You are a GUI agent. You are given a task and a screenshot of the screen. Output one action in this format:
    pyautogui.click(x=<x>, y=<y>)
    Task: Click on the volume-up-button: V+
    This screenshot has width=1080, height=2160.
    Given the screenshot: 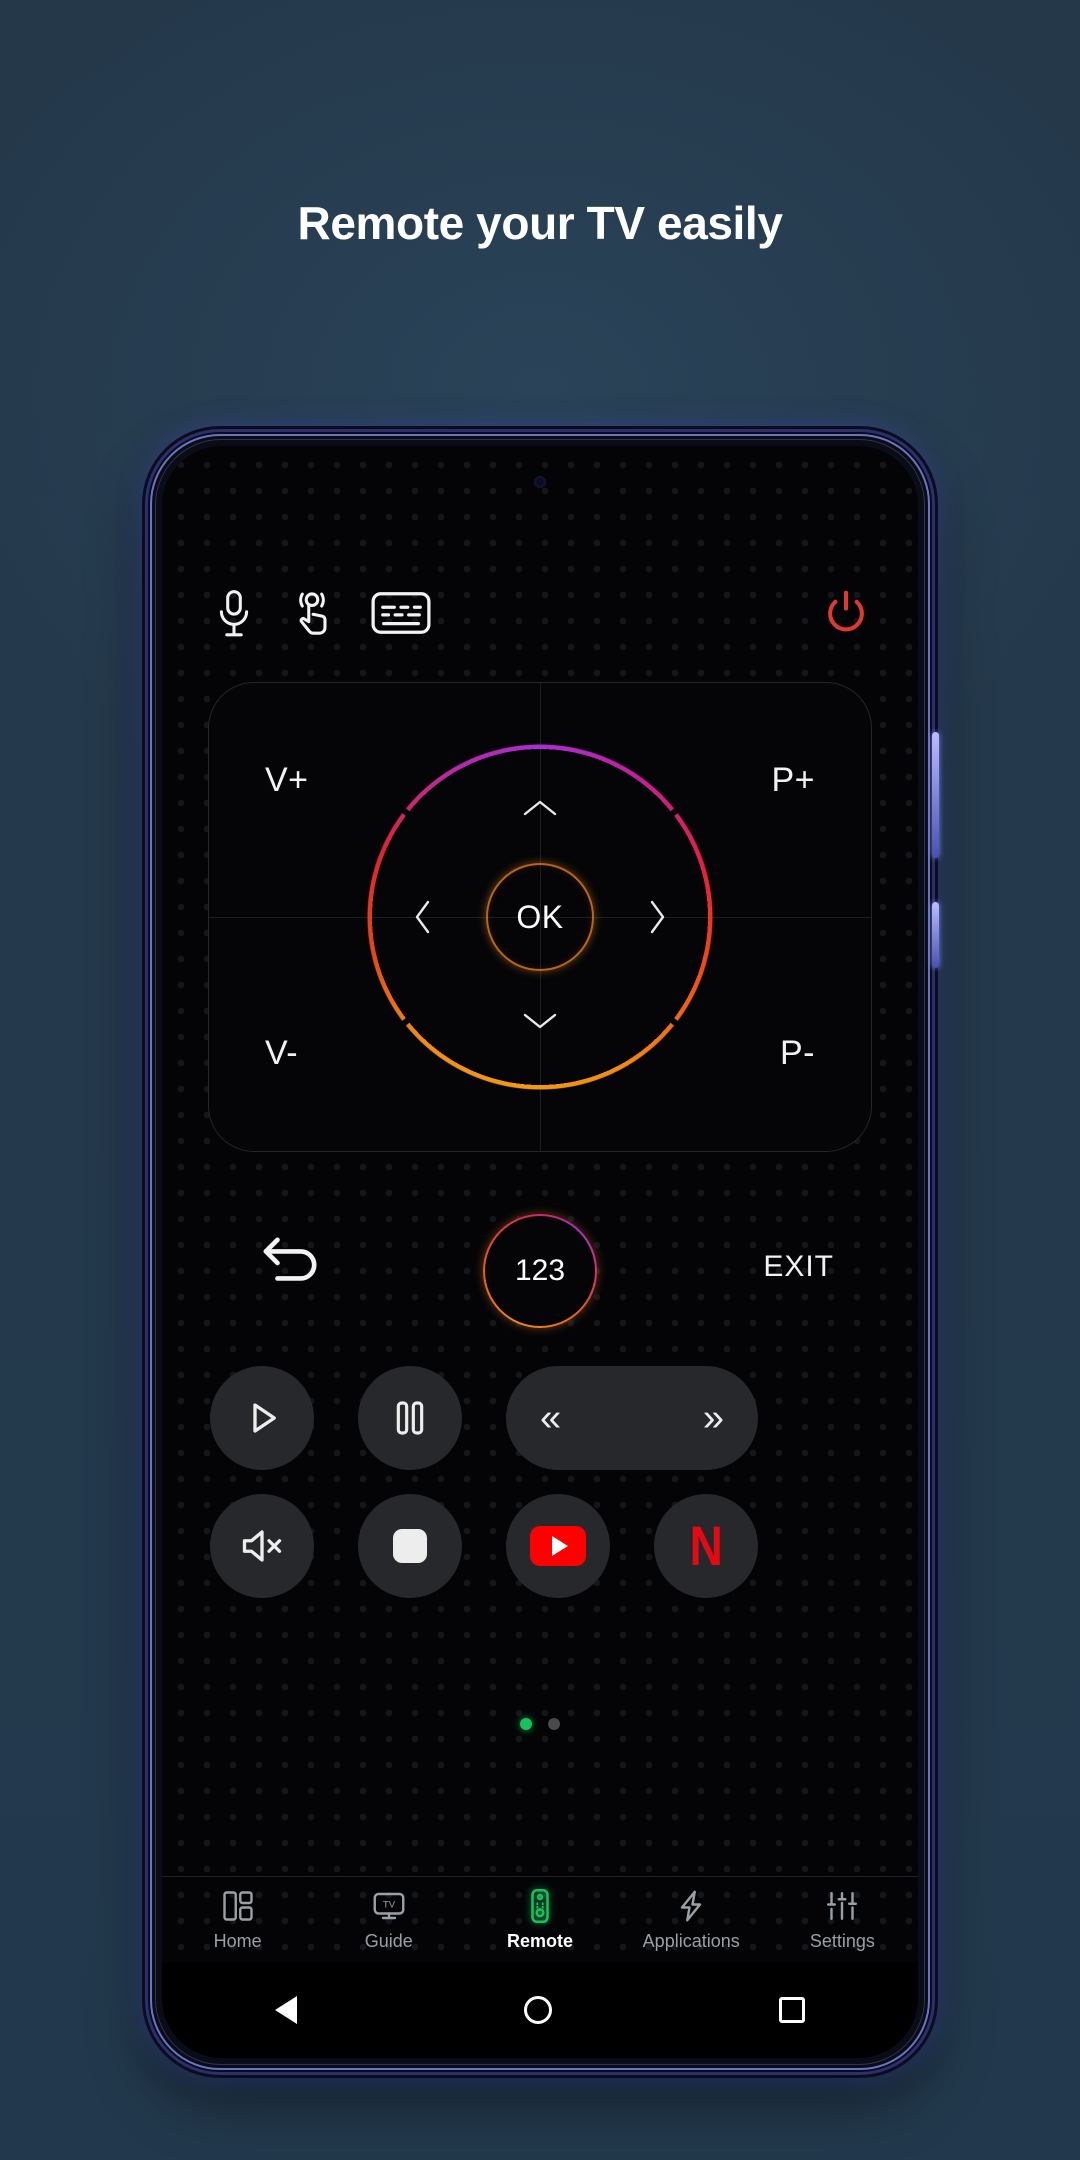 What is the action you would take?
    pyautogui.click(x=287, y=780)
    